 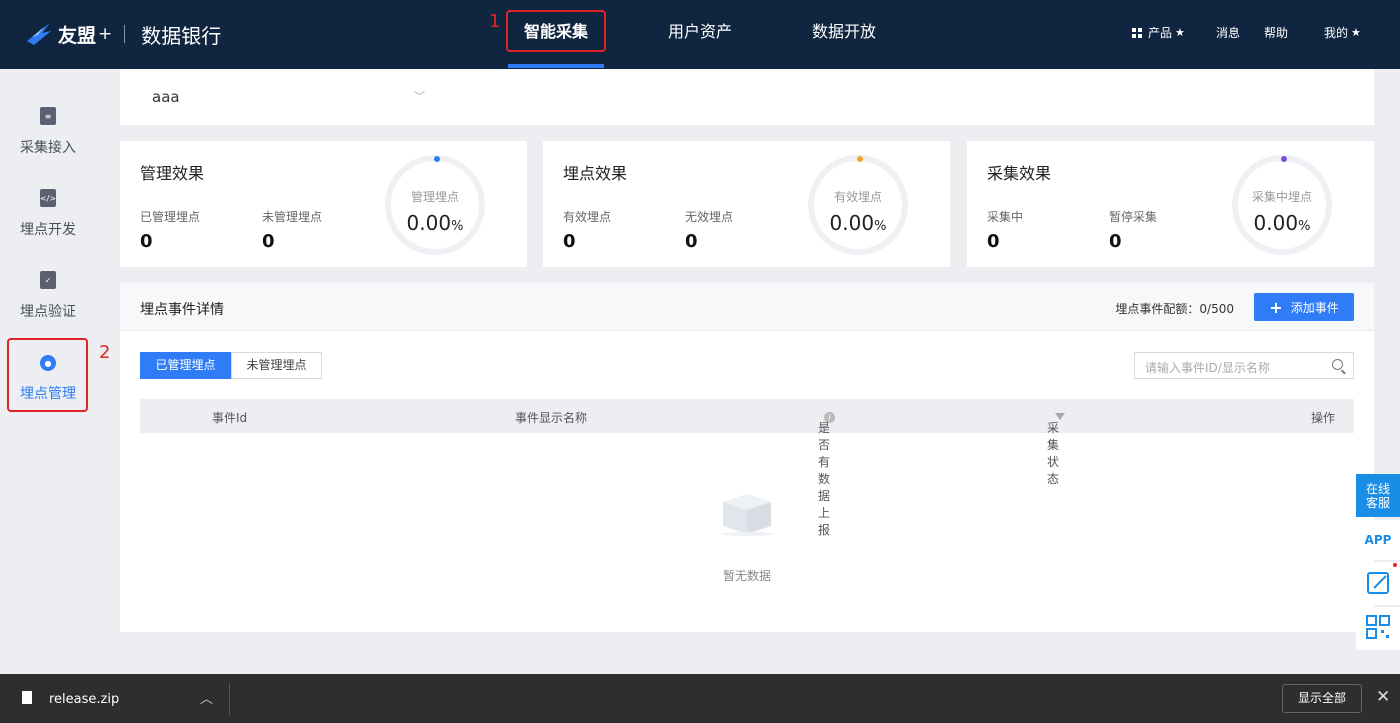 I want to click on ring-label: 有效埋点, so click(x=857, y=197).